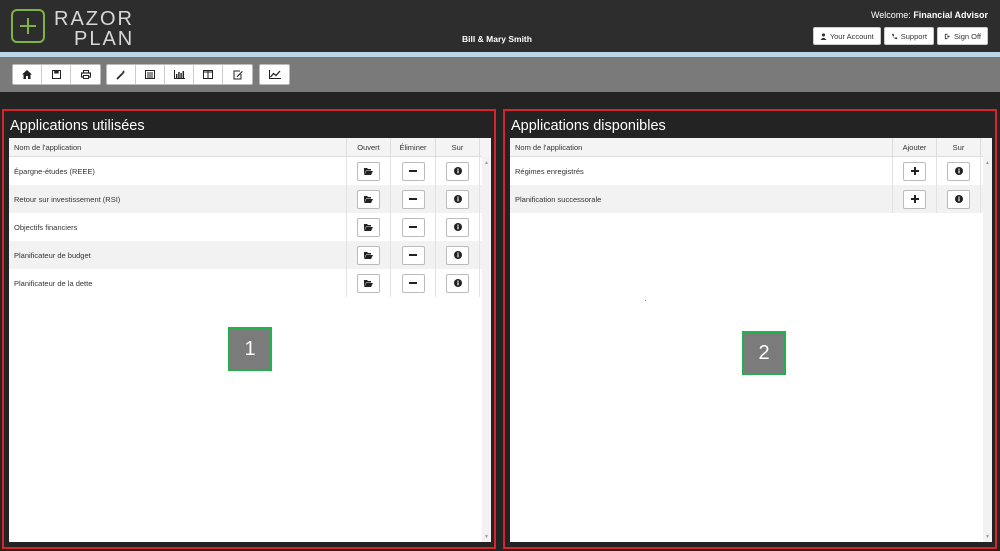 This screenshot has height=551, width=1000. Describe the element at coordinates (914, 36) in the screenshot. I see `support-label: Support` at that location.